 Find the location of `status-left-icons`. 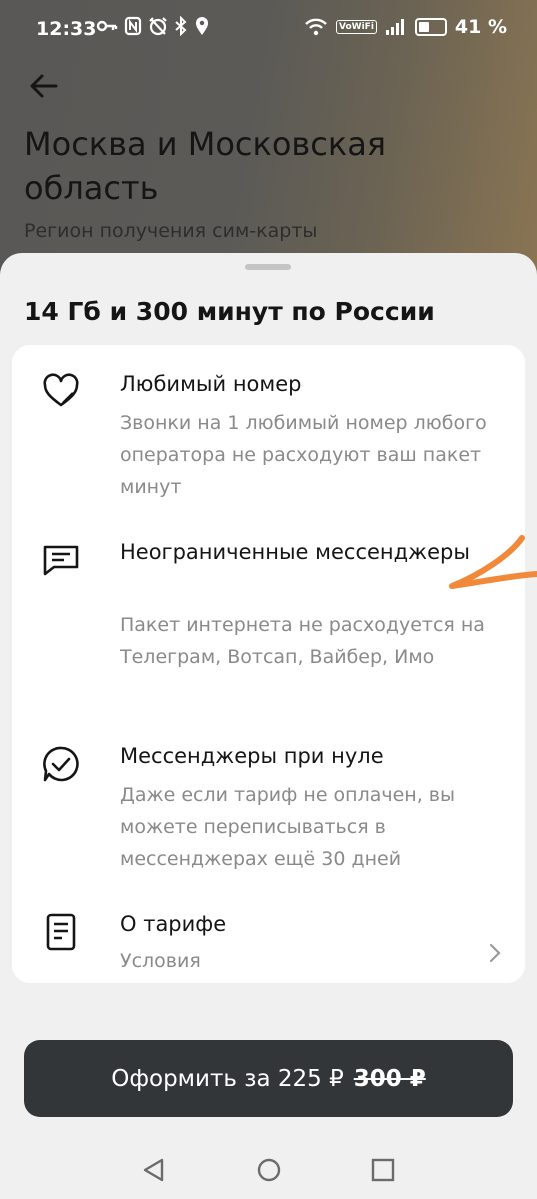

status-left-icons is located at coordinates (153, 26).